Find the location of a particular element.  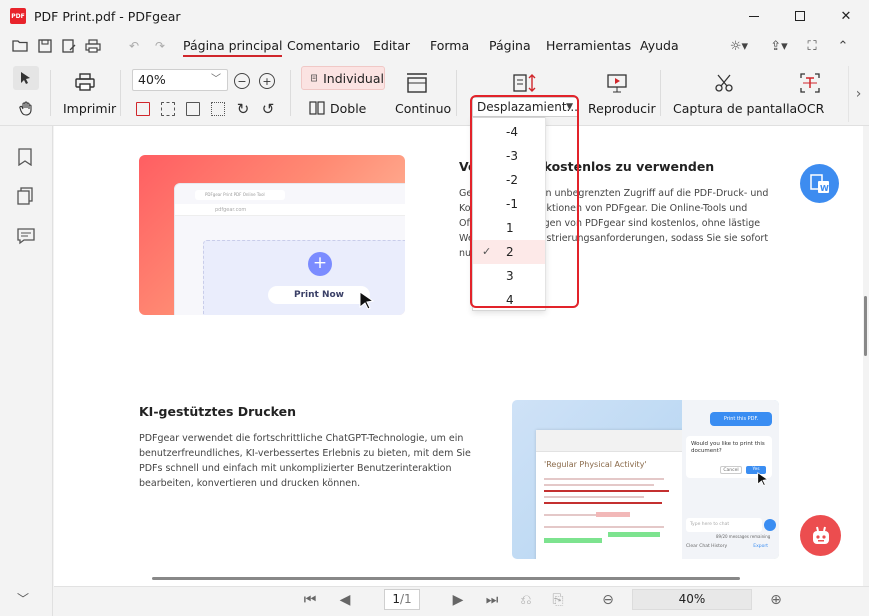

previous-page-icon: ◀ is located at coordinates (345, 600).